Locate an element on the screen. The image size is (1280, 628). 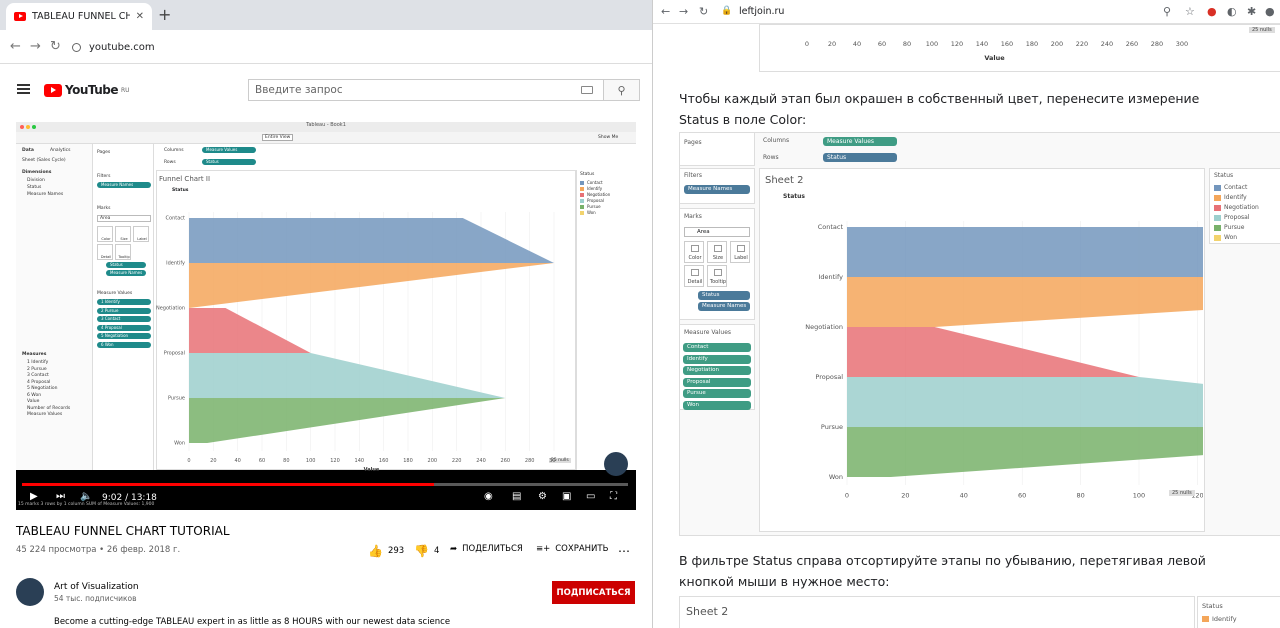
channel-avatar is located at coordinates (30, 592).